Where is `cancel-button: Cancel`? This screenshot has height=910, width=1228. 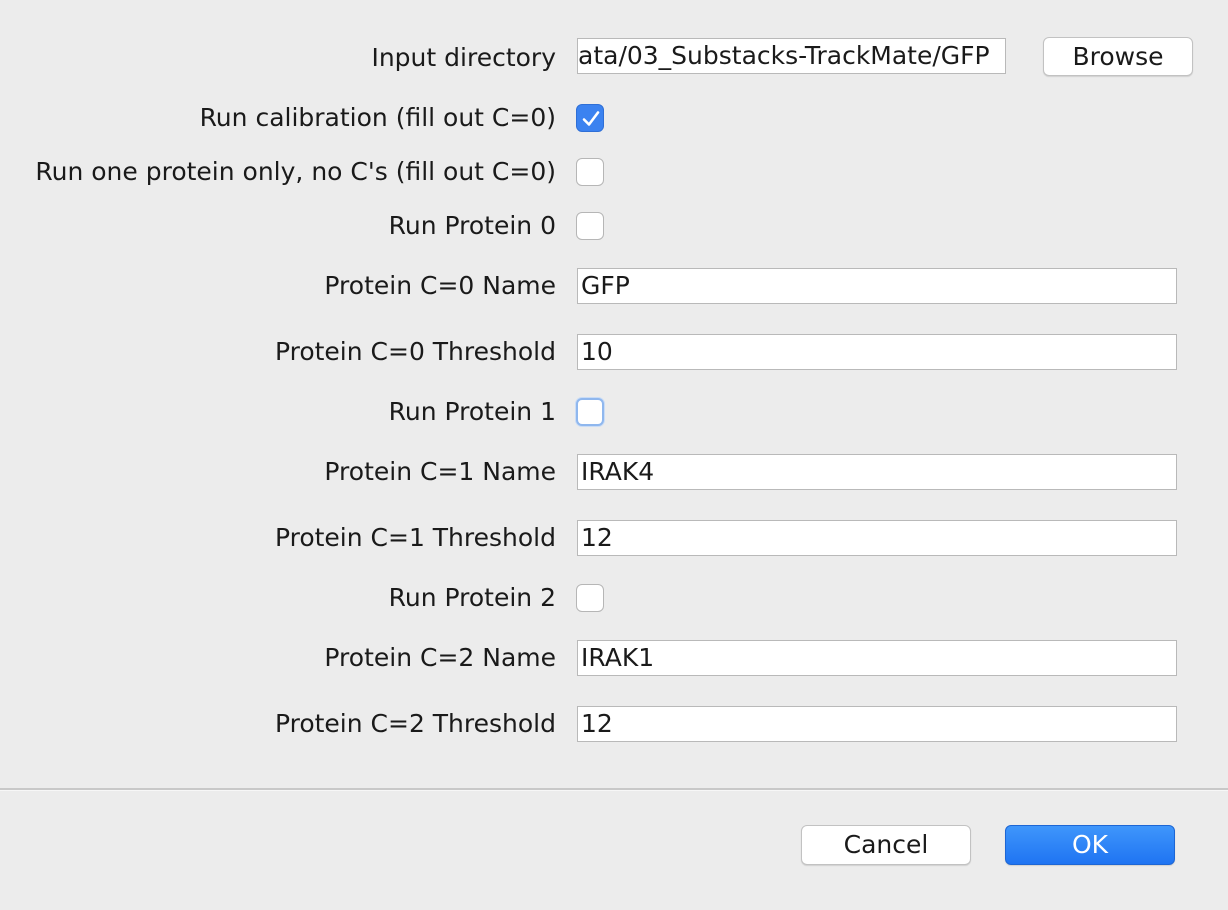
cancel-button: Cancel is located at coordinates (886, 845).